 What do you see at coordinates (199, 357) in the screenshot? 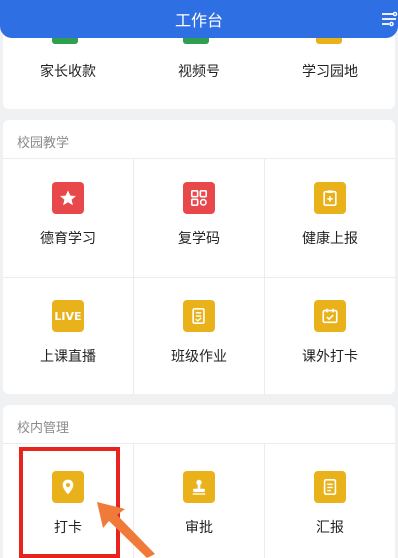
I see `app-label: 班级作业` at bounding box center [199, 357].